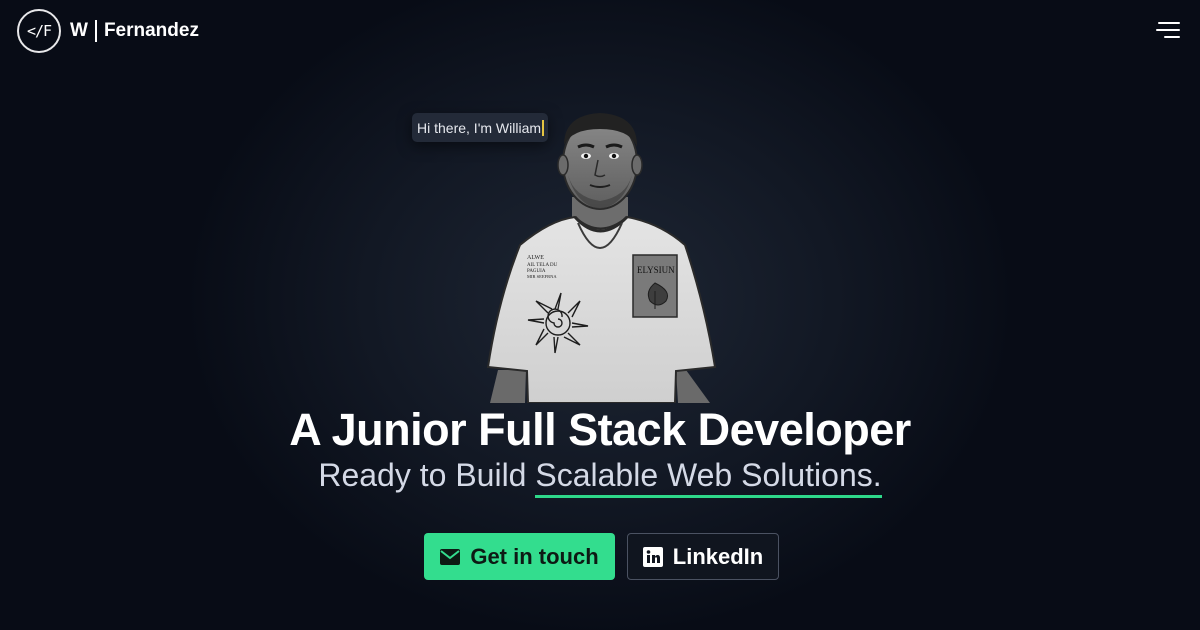 This screenshot has width=1200, height=630. Describe the element at coordinates (652, 556) in the screenshot. I see `linkedin-icon` at that location.